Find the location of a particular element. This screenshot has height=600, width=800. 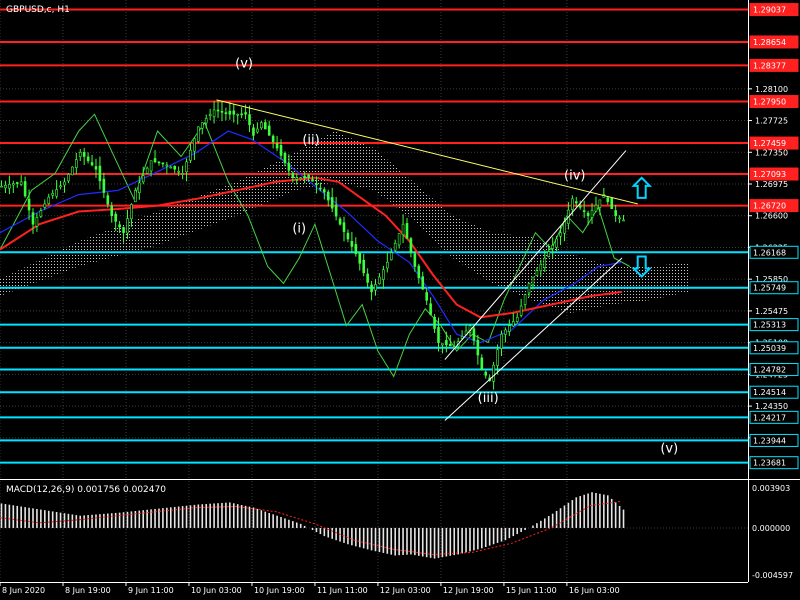

wave-label-3: (iii) is located at coordinates (488, 398).